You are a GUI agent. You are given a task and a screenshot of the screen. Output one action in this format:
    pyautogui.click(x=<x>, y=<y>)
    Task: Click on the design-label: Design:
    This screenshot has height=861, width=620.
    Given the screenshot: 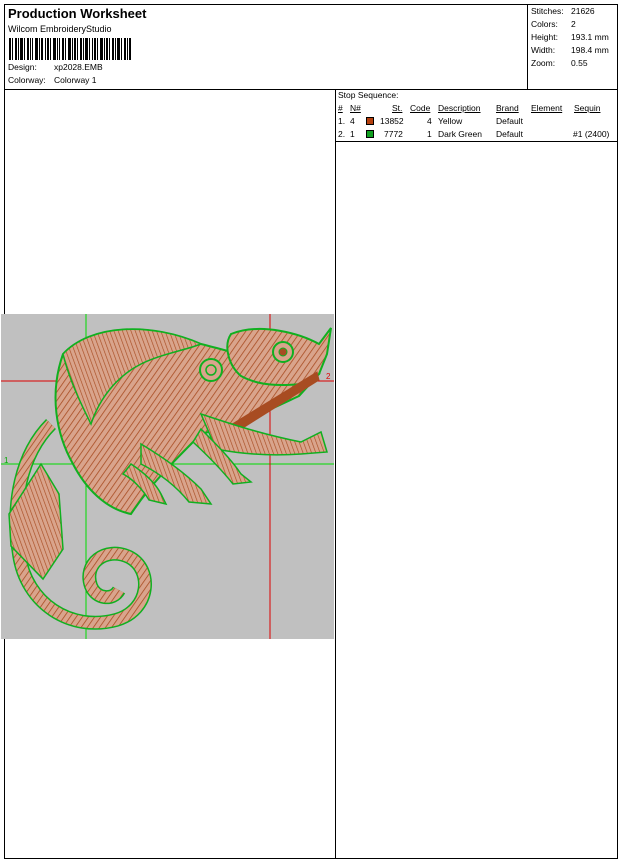 What is the action you would take?
    pyautogui.click(x=22, y=67)
    